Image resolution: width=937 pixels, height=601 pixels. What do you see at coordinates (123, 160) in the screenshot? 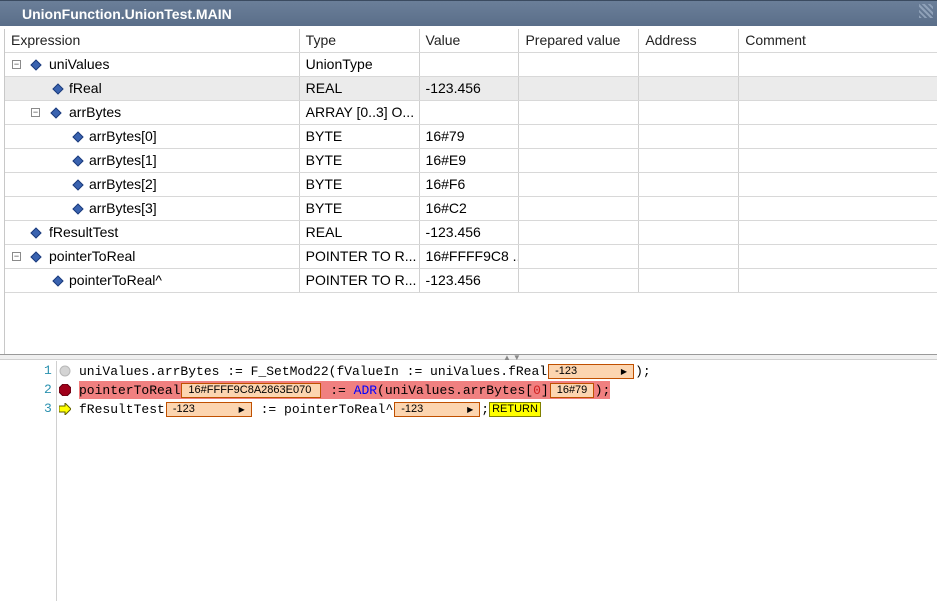
I see `expression-cell: arrBytes[1]` at bounding box center [123, 160].